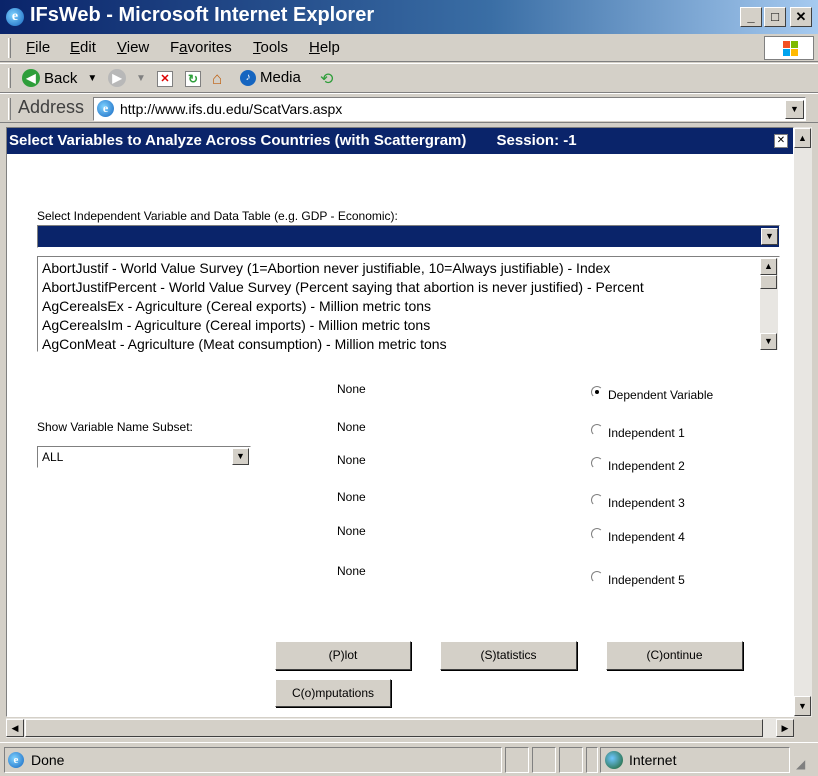 The width and height of the screenshot is (818, 776). I want to click on security-zone-pane: Internet, so click(695, 760).